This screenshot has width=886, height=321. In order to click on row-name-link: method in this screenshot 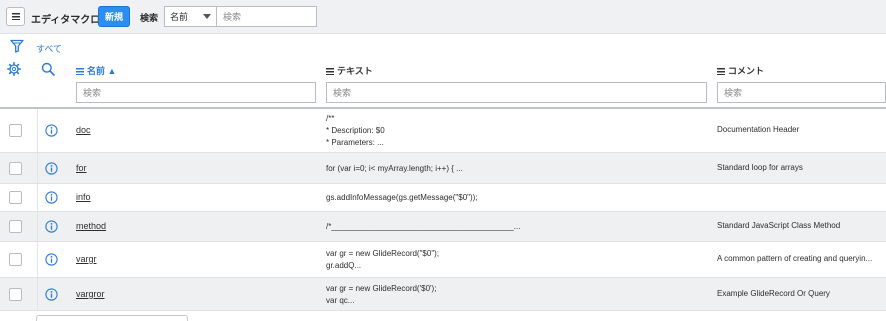, I will do `click(91, 226)`.